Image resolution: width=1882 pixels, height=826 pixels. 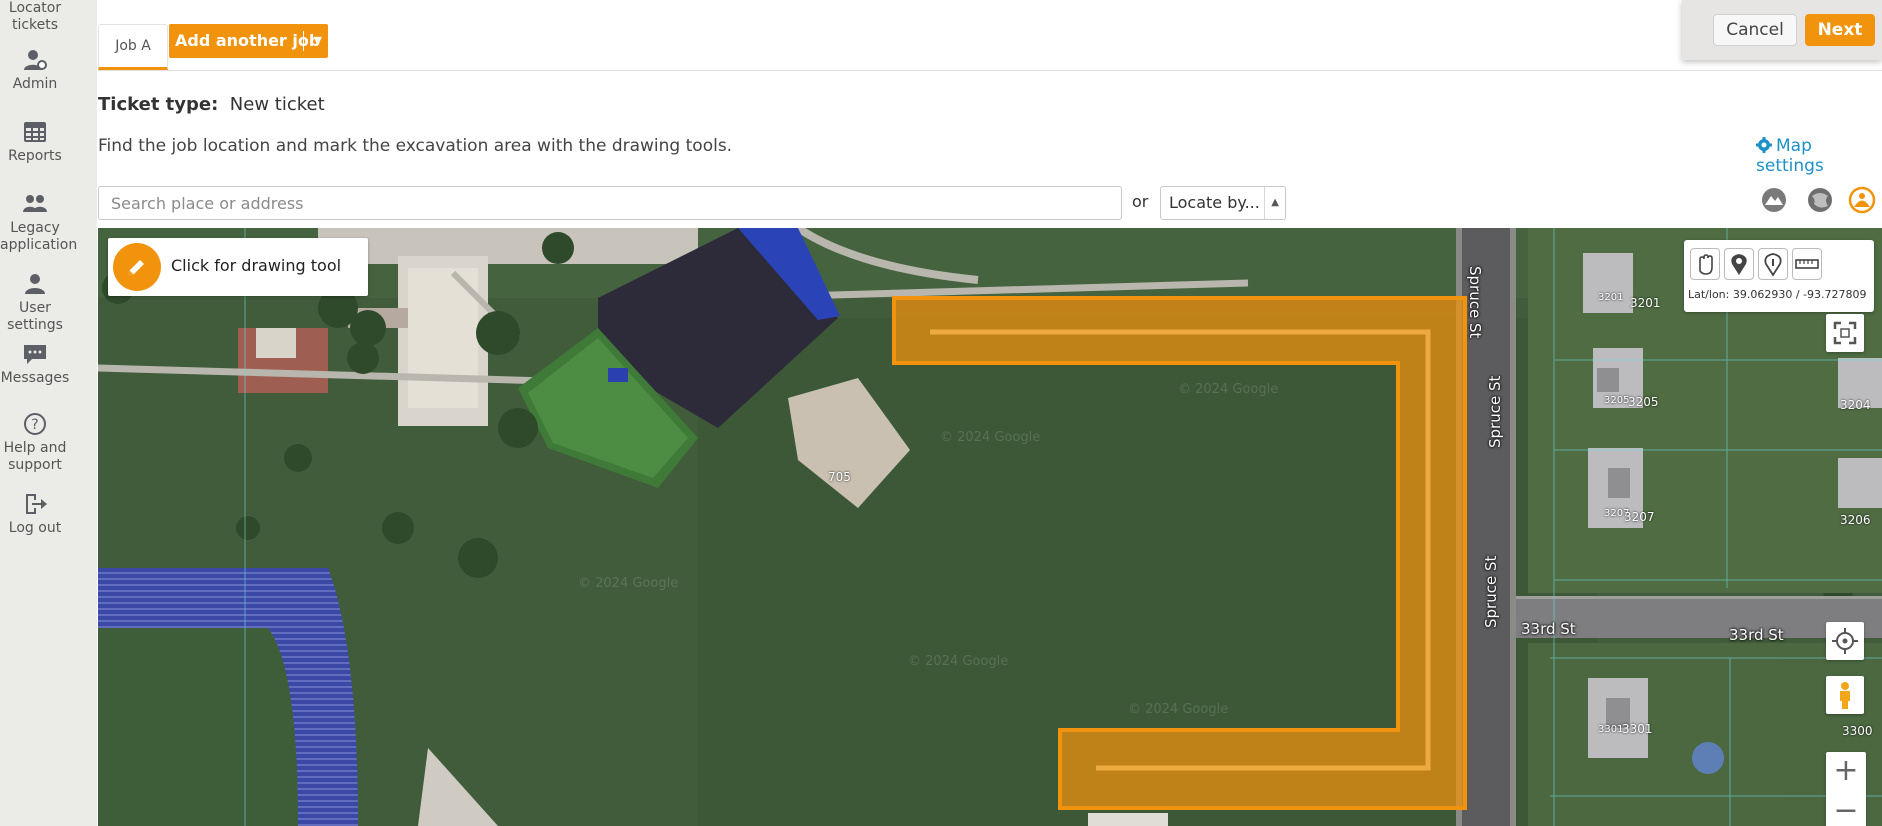 I want to click on sidebar-item-admin: Admin, so click(x=35, y=70).